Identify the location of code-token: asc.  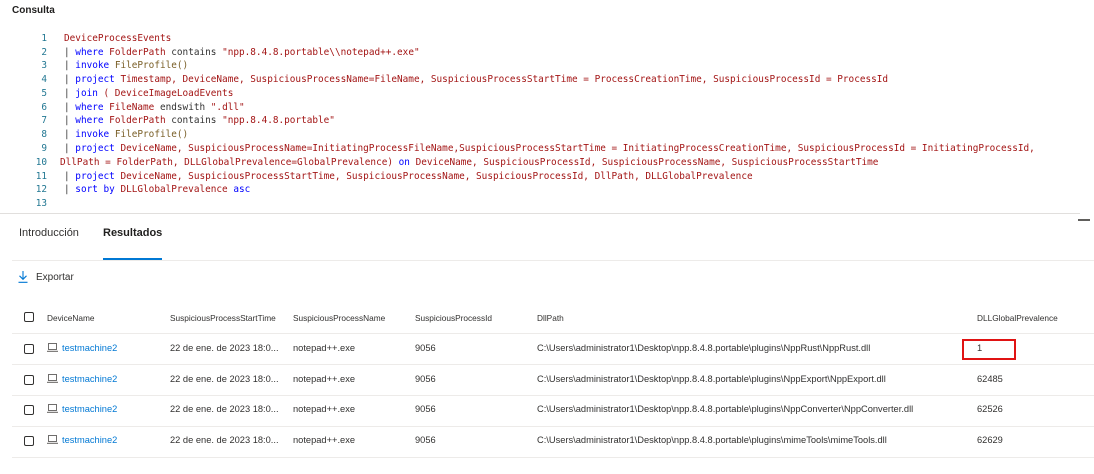
(242, 189).